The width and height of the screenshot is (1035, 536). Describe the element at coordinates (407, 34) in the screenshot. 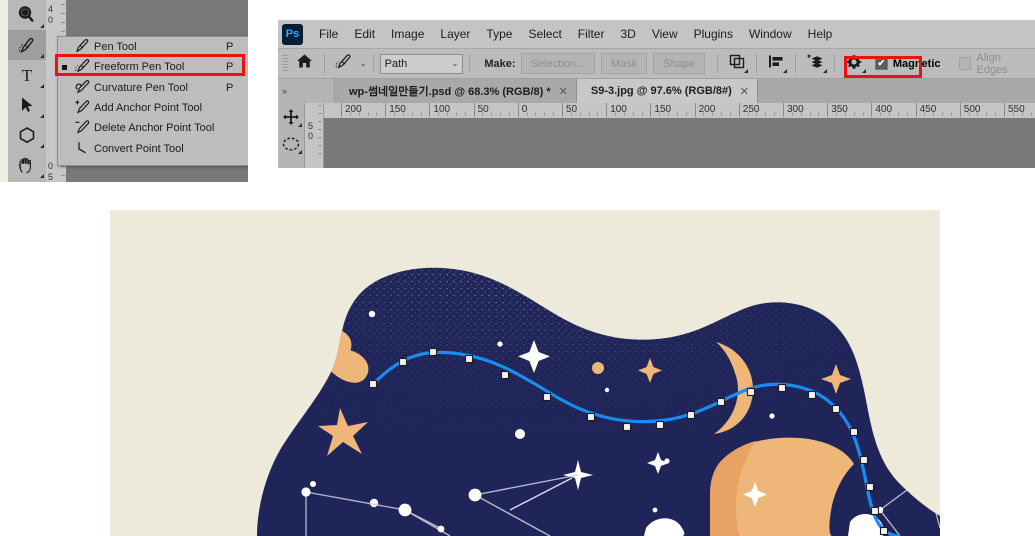

I see `menu-image: Image` at that location.